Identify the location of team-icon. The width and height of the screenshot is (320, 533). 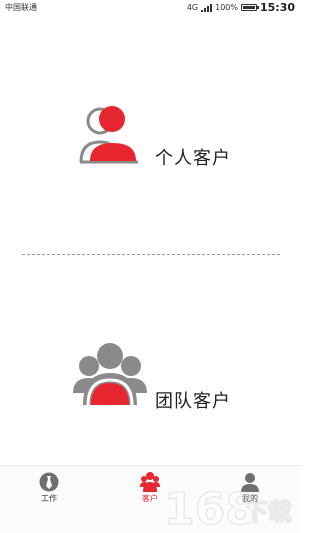
(110, 374).